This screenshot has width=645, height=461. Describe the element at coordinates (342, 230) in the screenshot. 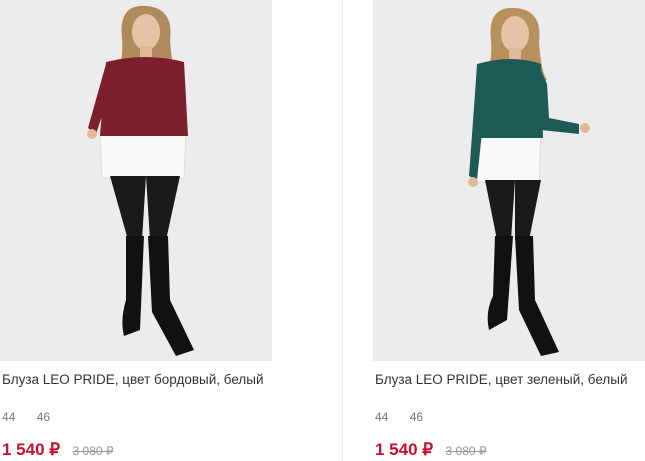

I see `card-divider` at that location.